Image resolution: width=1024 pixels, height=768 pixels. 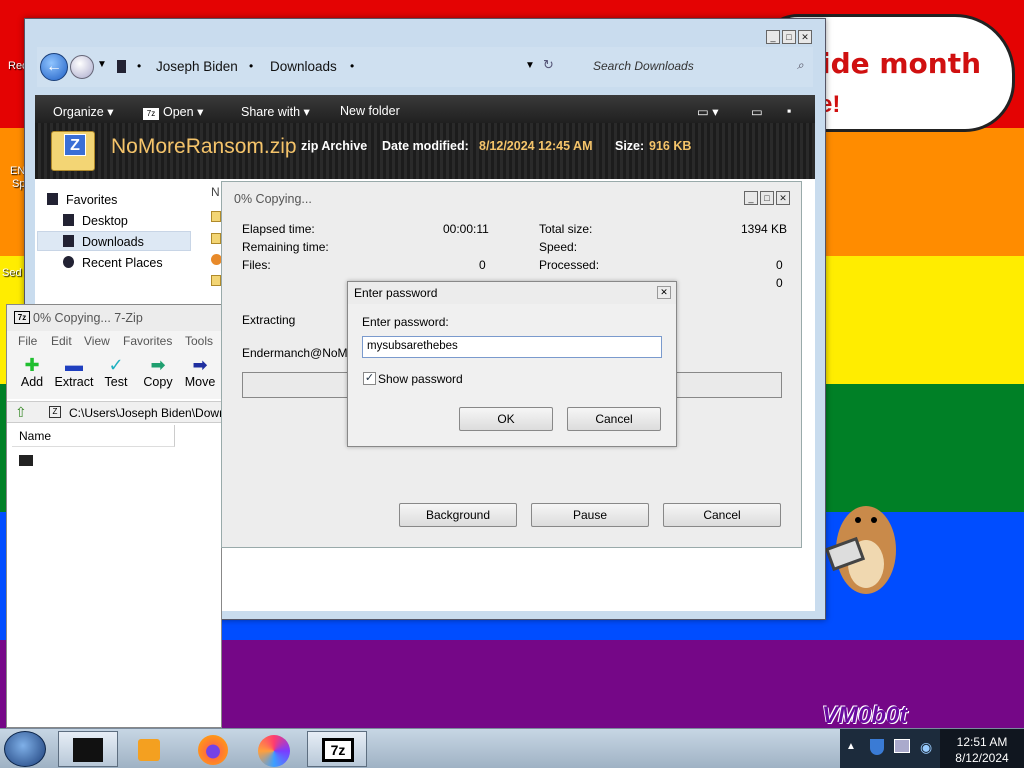 What do you see at coordinates (12, 273) in the screenshot?
I see `desktop-icon-label: Sed` at bounding box center [12, 273].